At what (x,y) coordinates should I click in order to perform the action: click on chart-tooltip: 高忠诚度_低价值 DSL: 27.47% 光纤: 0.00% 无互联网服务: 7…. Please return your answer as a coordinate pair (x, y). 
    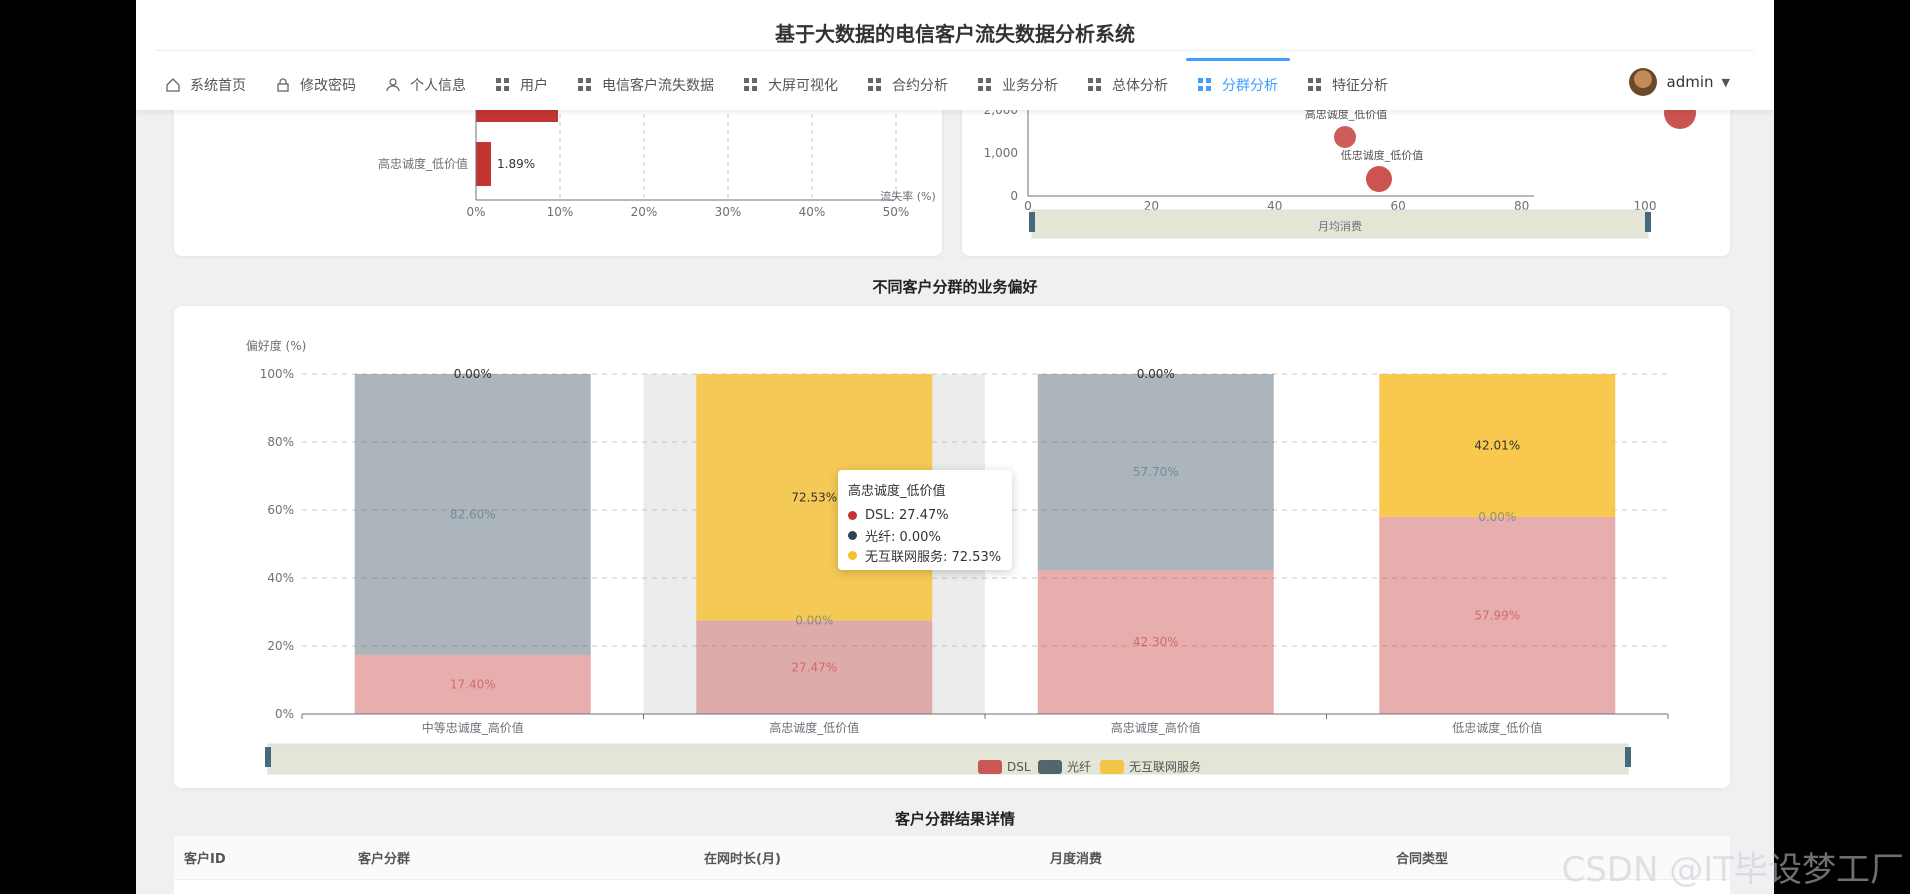
    Looking at the image, I should click on (925, 520).